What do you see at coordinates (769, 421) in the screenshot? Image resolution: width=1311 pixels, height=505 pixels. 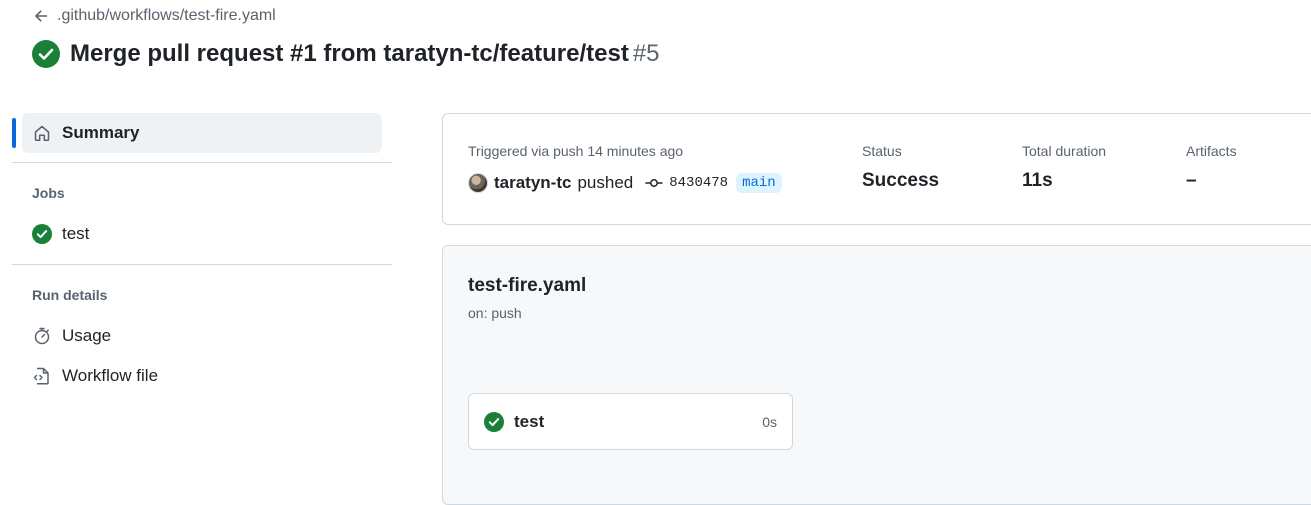 I see `job-duration: 0s` at bounding box center [769, 421].